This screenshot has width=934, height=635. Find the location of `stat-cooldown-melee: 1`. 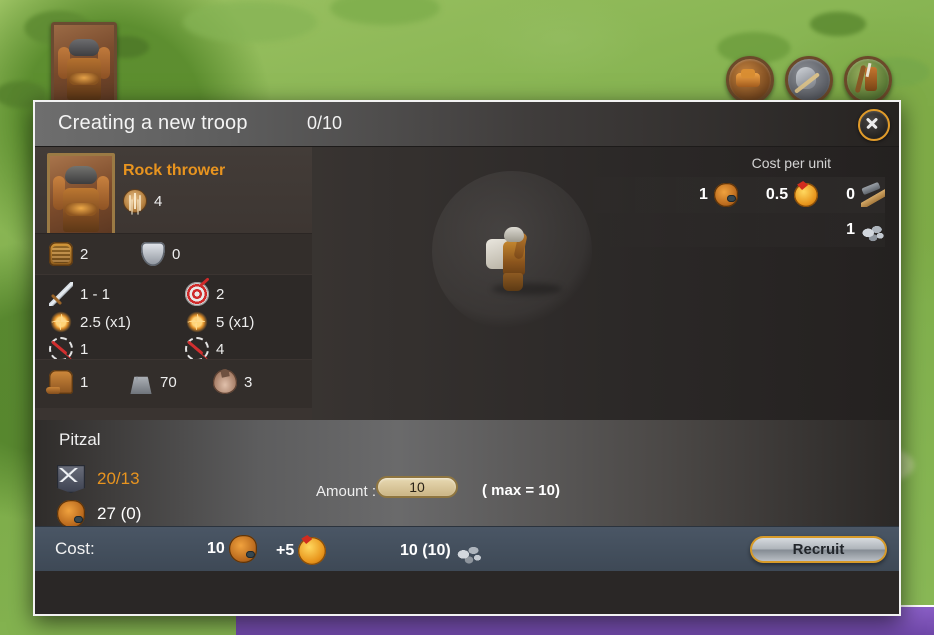

stat-cooldown-melee: 1 is located at coordinates (68, 349).